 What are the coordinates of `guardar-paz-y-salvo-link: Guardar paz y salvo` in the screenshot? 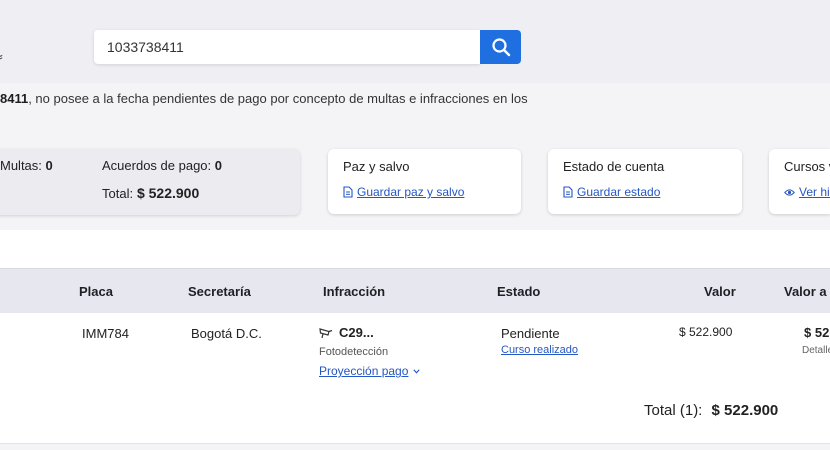 It's located at (403, 192).